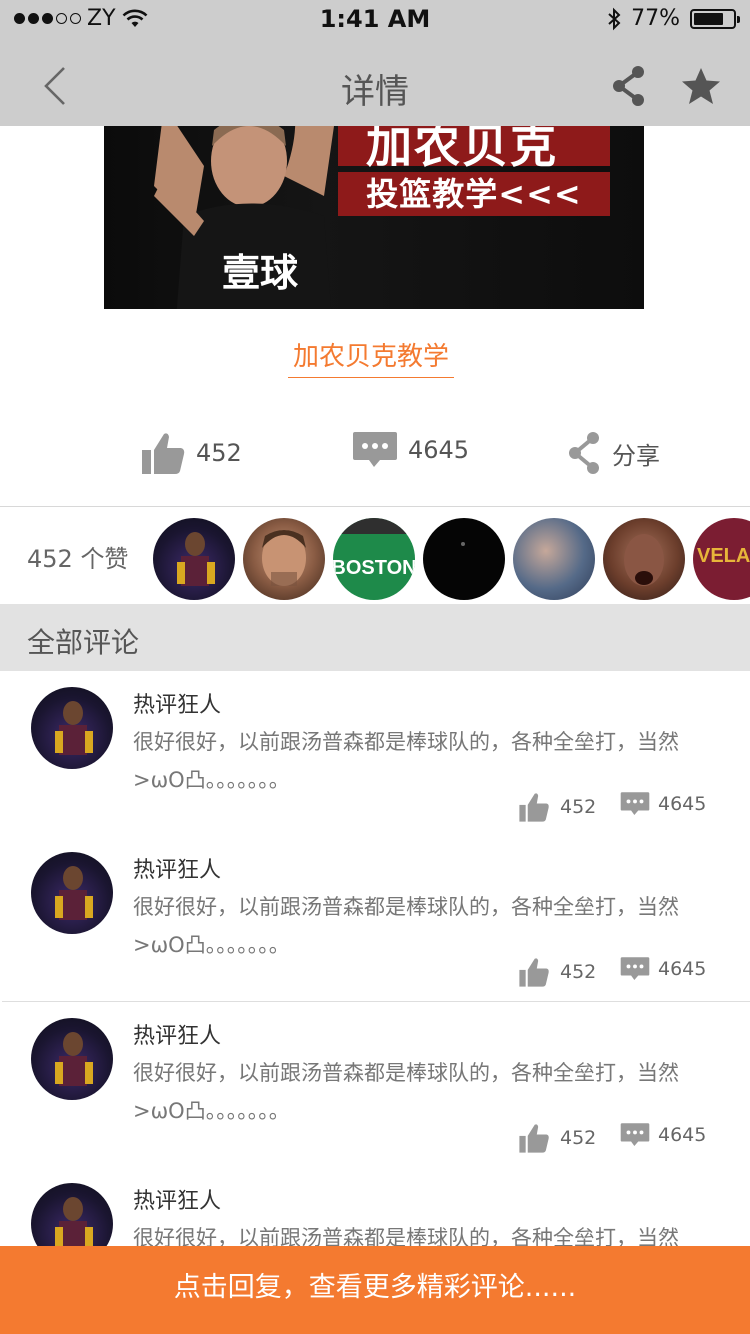 This screenshot has height=1334, width=750. Describe the element at coordinates (374, 568) in the screenshot. I see `avatar3-text: BOSTON` at that location.